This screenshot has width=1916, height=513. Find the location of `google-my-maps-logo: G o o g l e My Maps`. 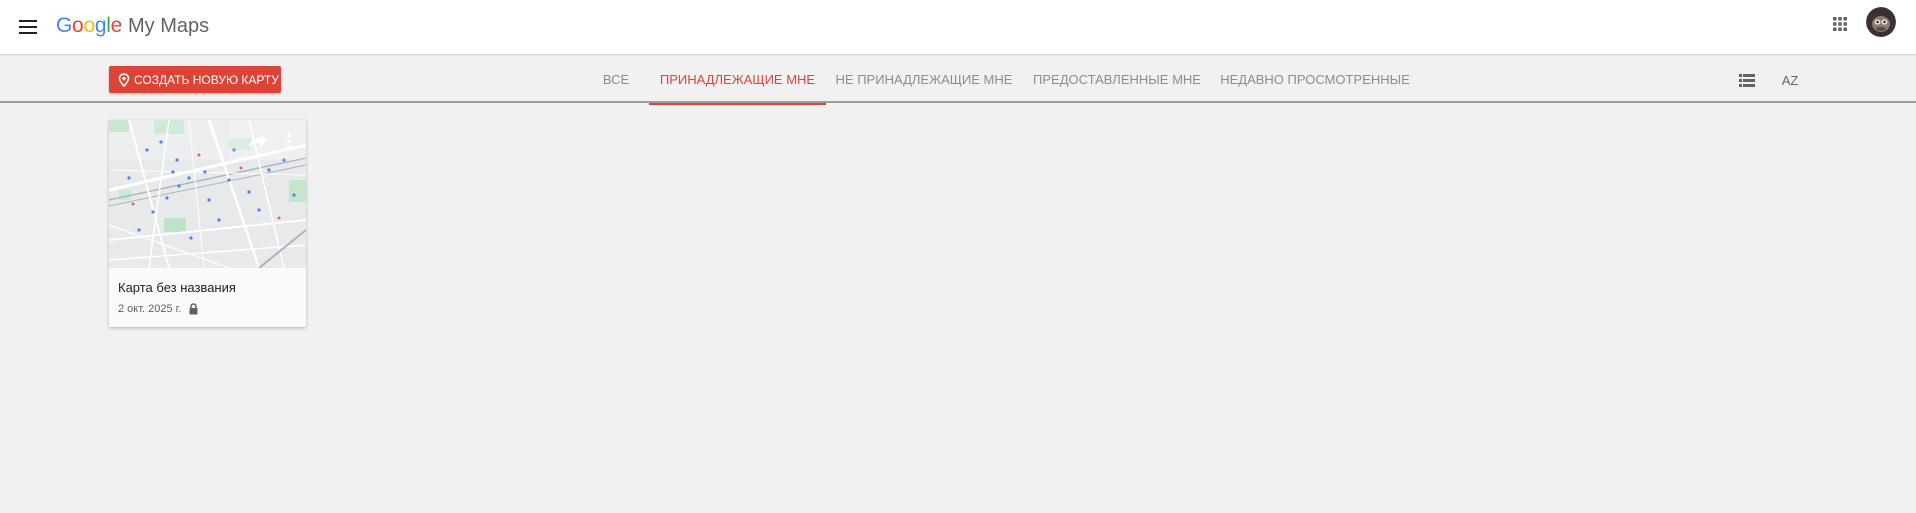

google-my-maps-logo: G o o g l e My Maps is located at coordinates (132, 26).